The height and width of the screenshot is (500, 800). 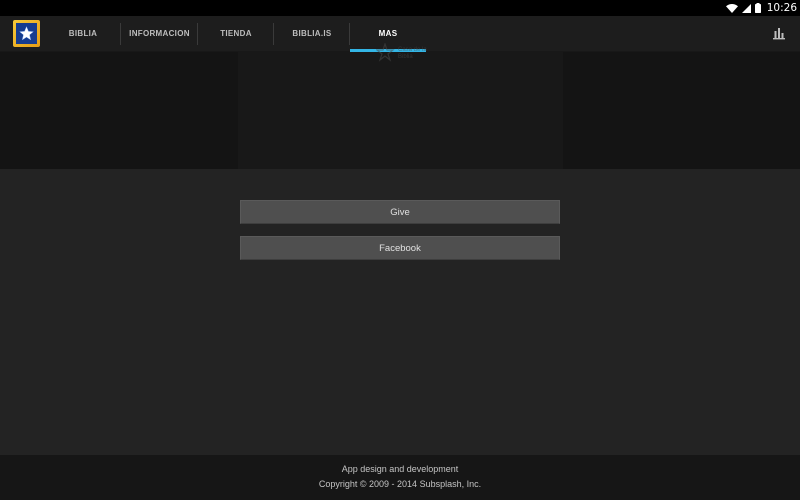 I want to click on star-icon, so click(x=26, y=33).